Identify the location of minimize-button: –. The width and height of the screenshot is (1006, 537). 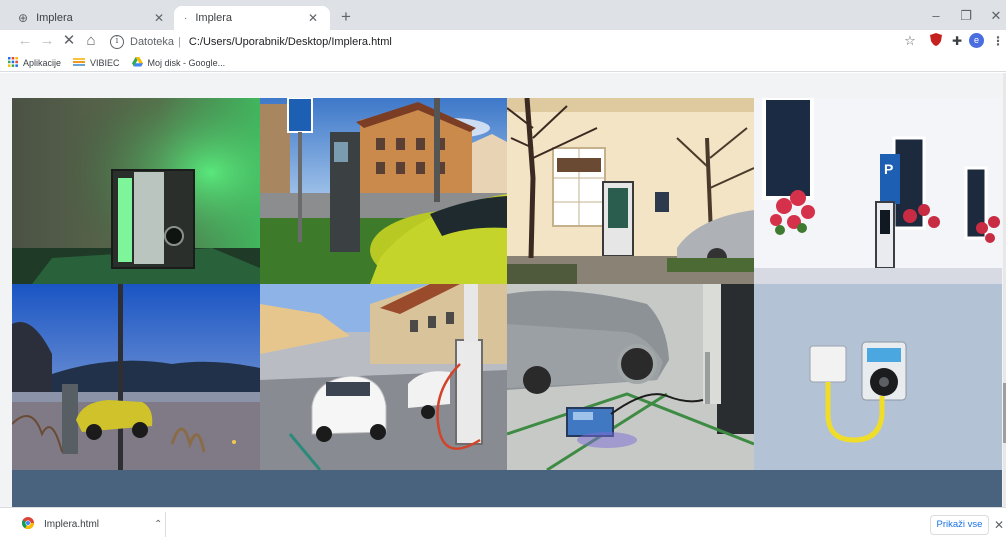
(936, 16).